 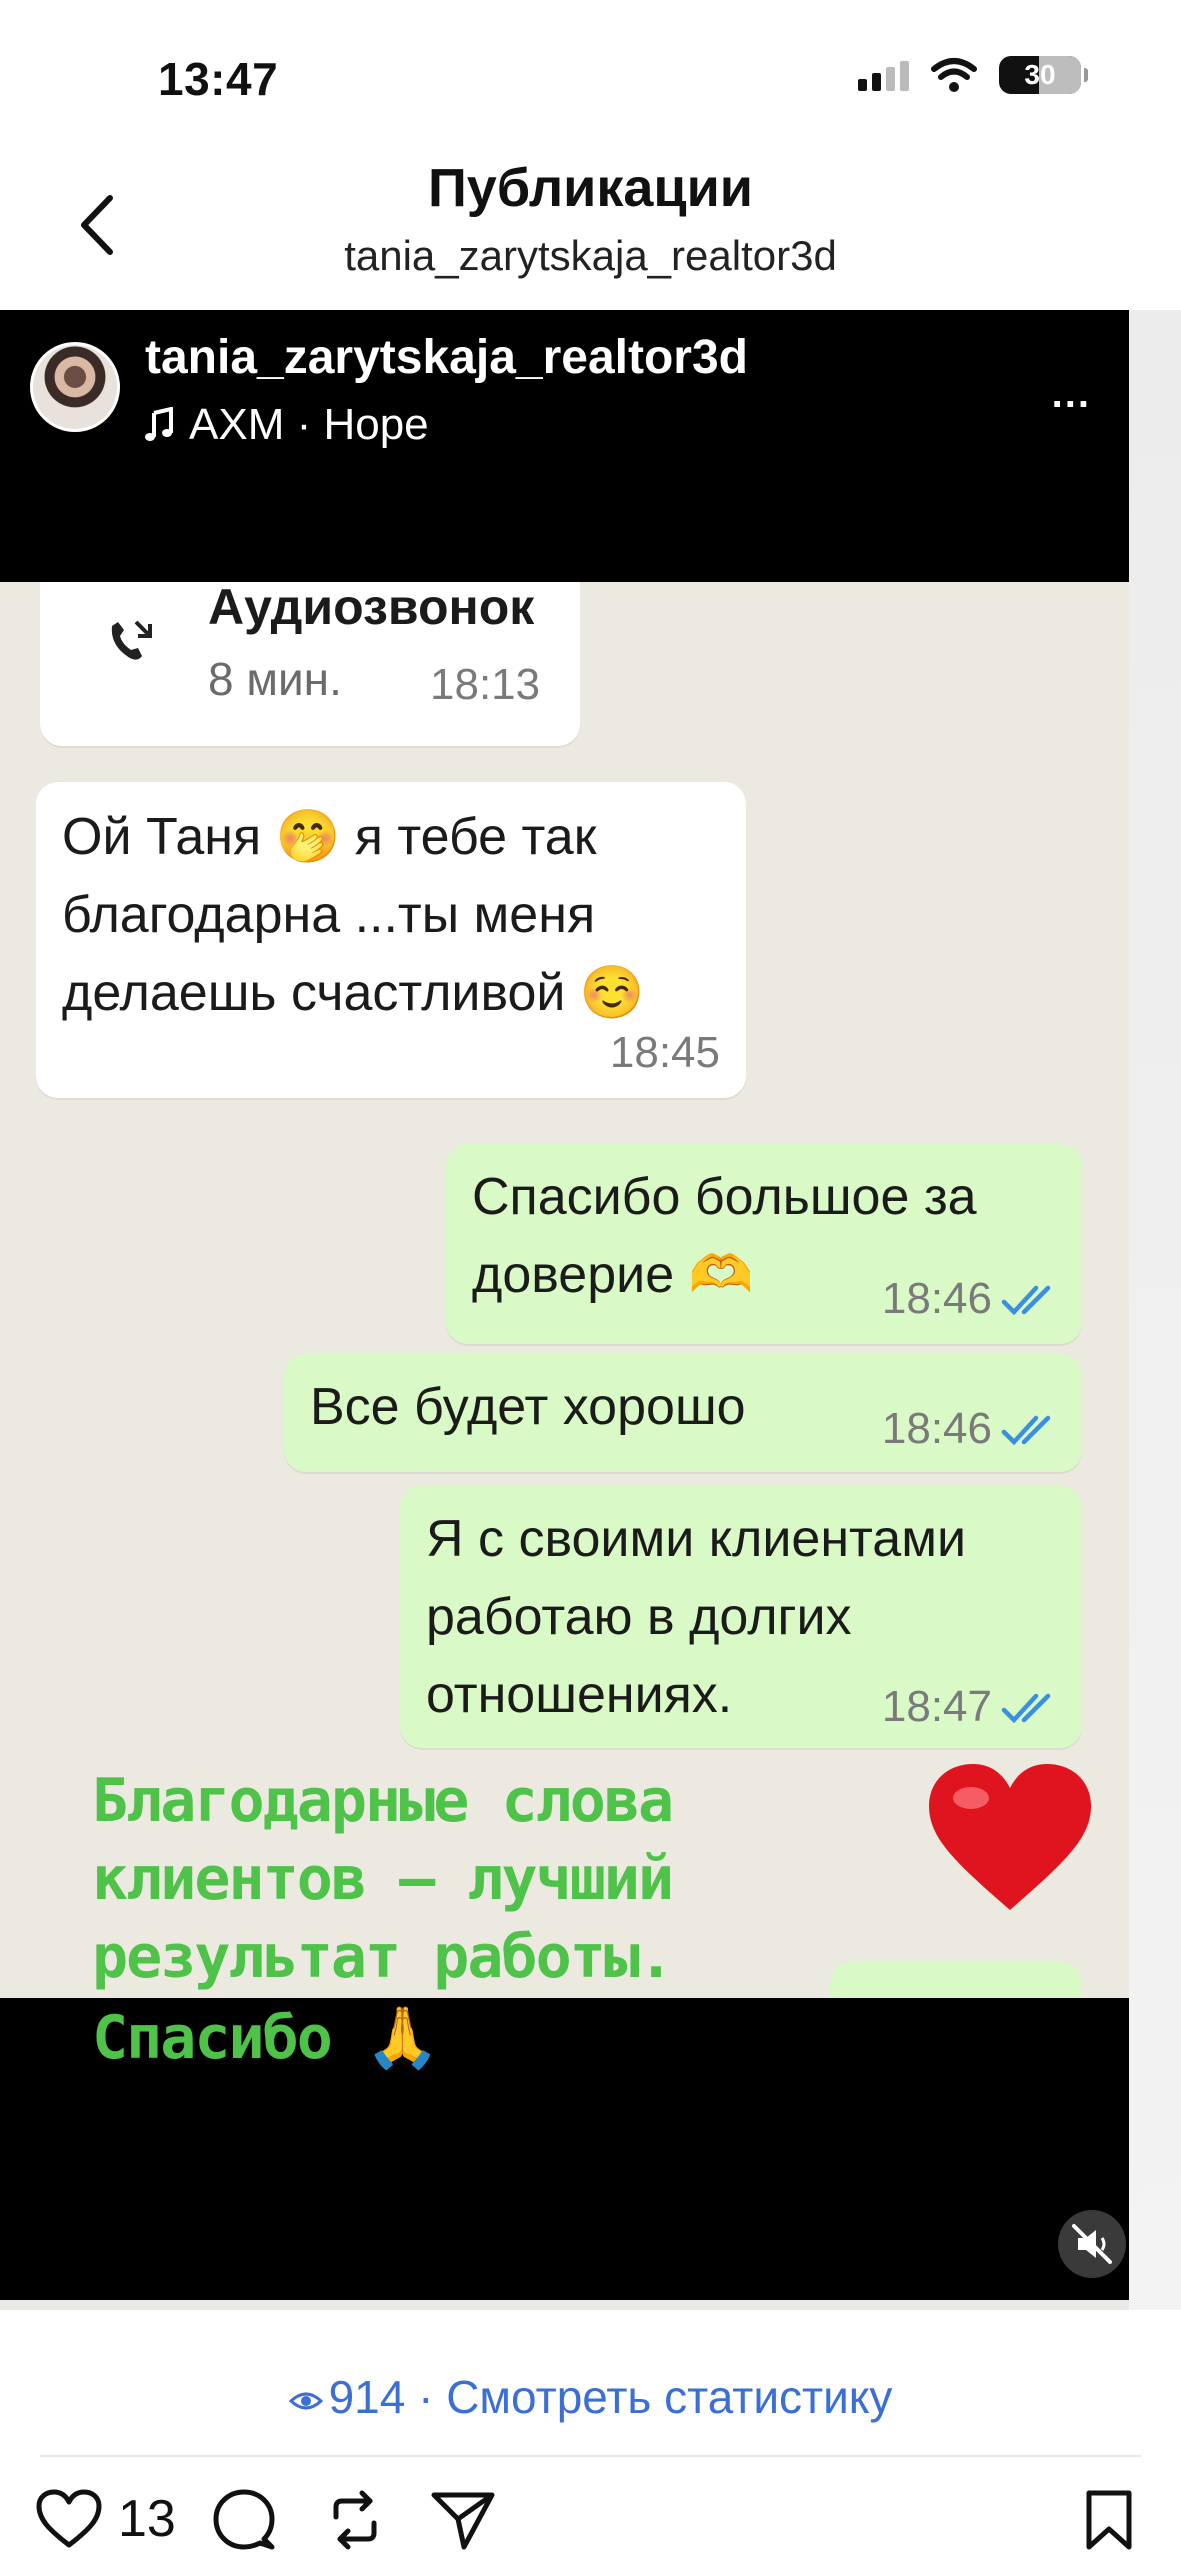 I want to click on message-outgoing-partial, so click(x=956, y=1980).